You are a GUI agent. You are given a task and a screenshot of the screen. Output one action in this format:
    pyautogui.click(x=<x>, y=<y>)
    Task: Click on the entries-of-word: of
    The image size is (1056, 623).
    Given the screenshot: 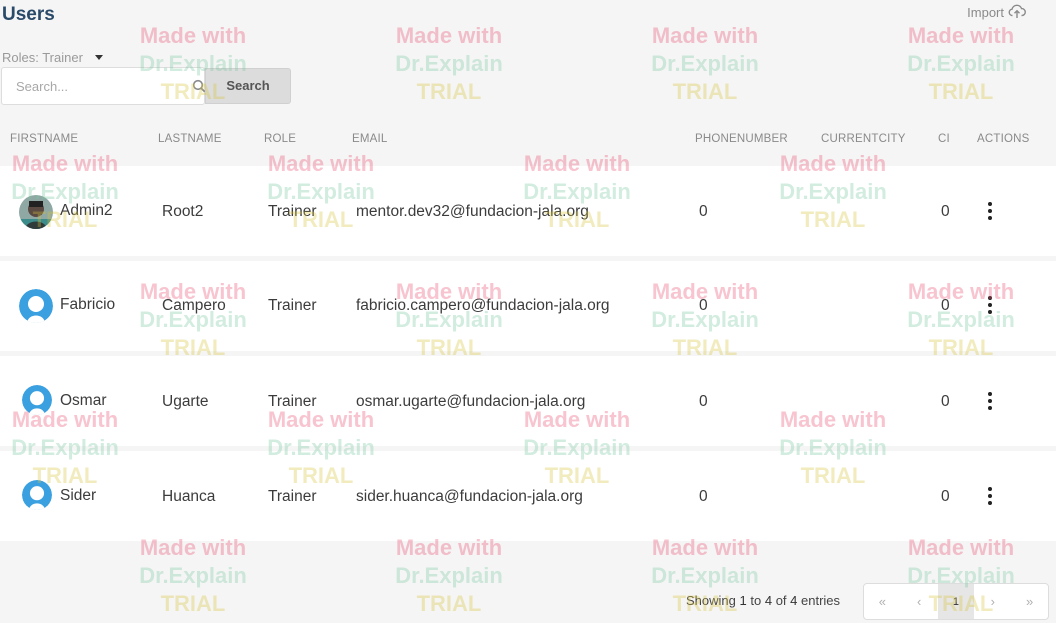 What is the action you would take?
    pyautogui.click(x=781, y=600)
    